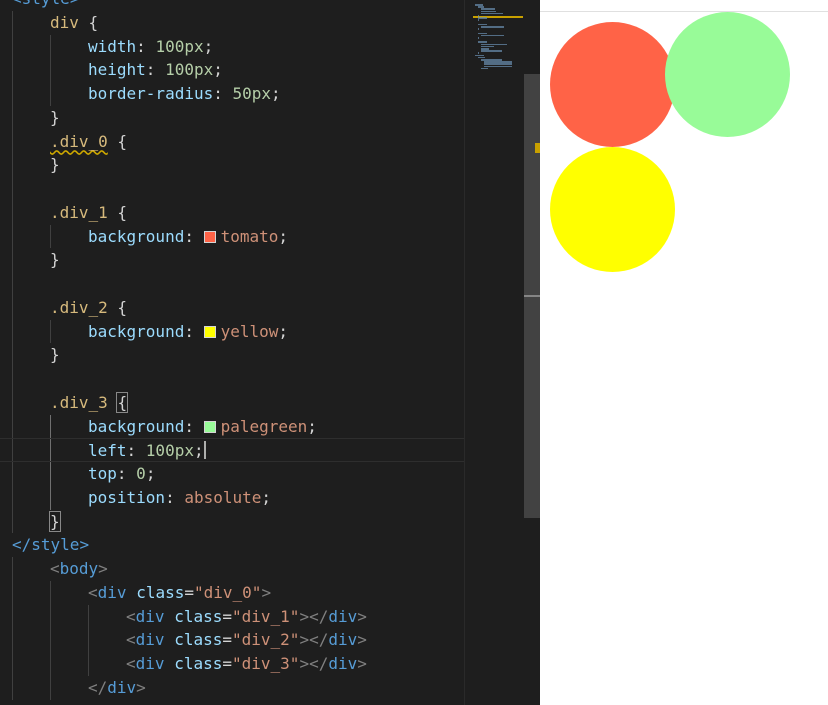 The height and width of the screenshot is (705, 828). I want to click on code-token: {, so click(88, 22).